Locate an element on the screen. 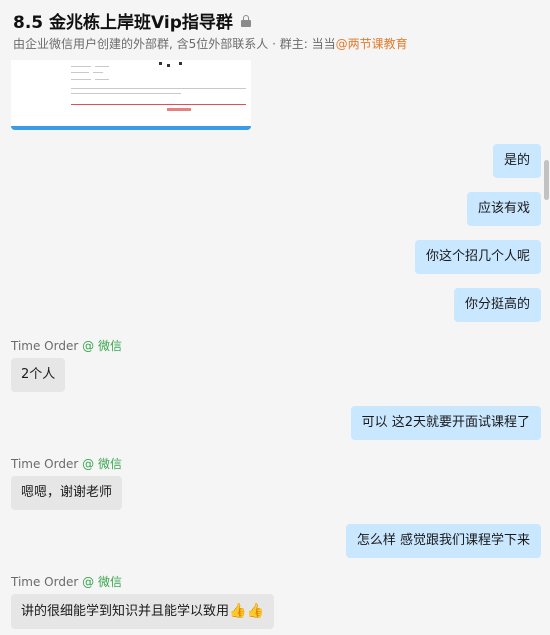 This screenshot has height=635, width=550. outgoing-message: 你分挺高的 is located at coordinates (497, 305).